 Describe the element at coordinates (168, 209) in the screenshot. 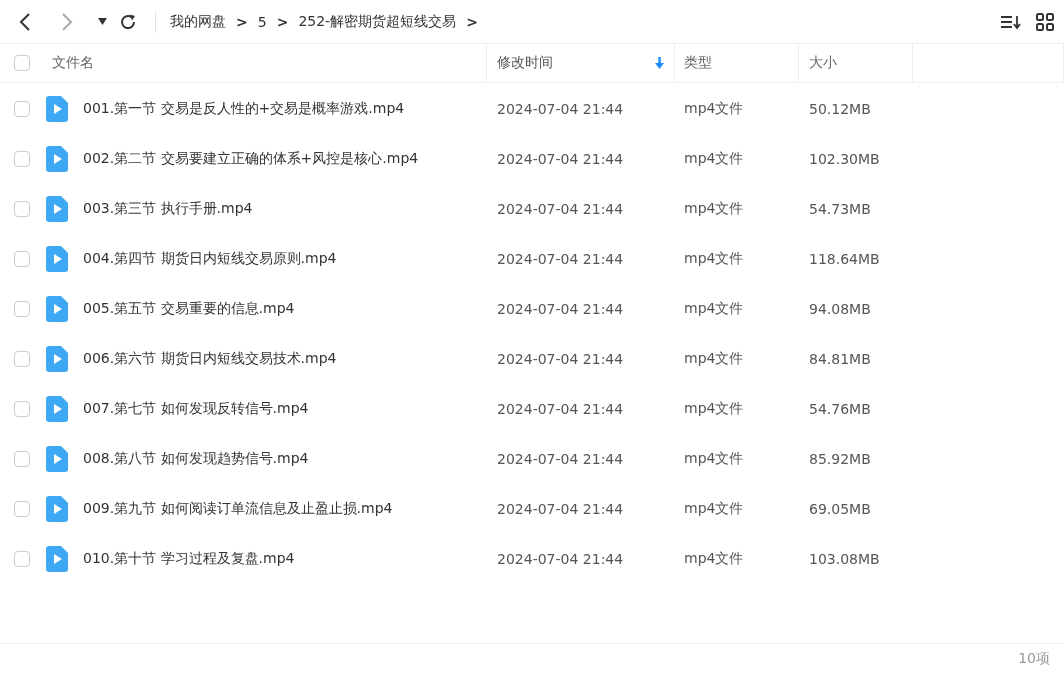

I see `file-name: 003.第三节 执行手册.mp4` at that location.